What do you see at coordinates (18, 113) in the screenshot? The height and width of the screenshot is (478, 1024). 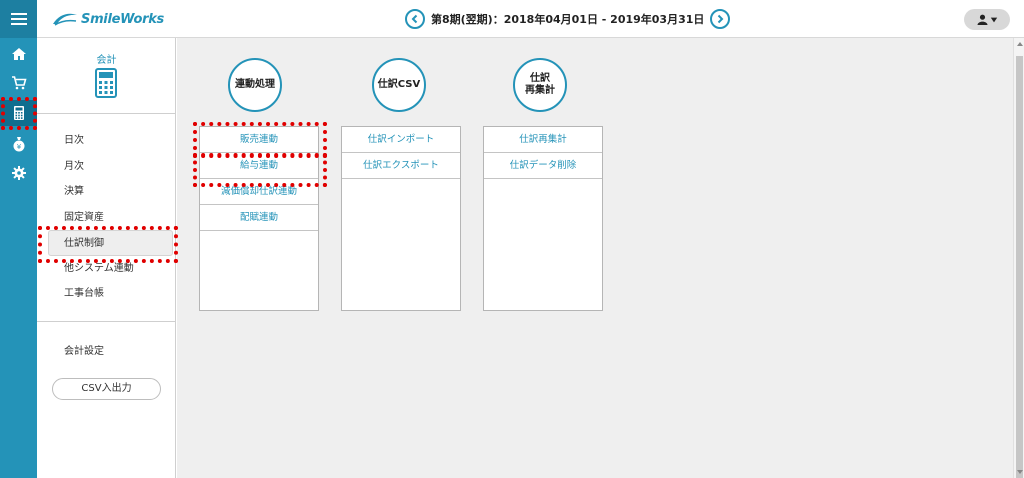 I see `calculator-icon` at bounding box center [18, 113].